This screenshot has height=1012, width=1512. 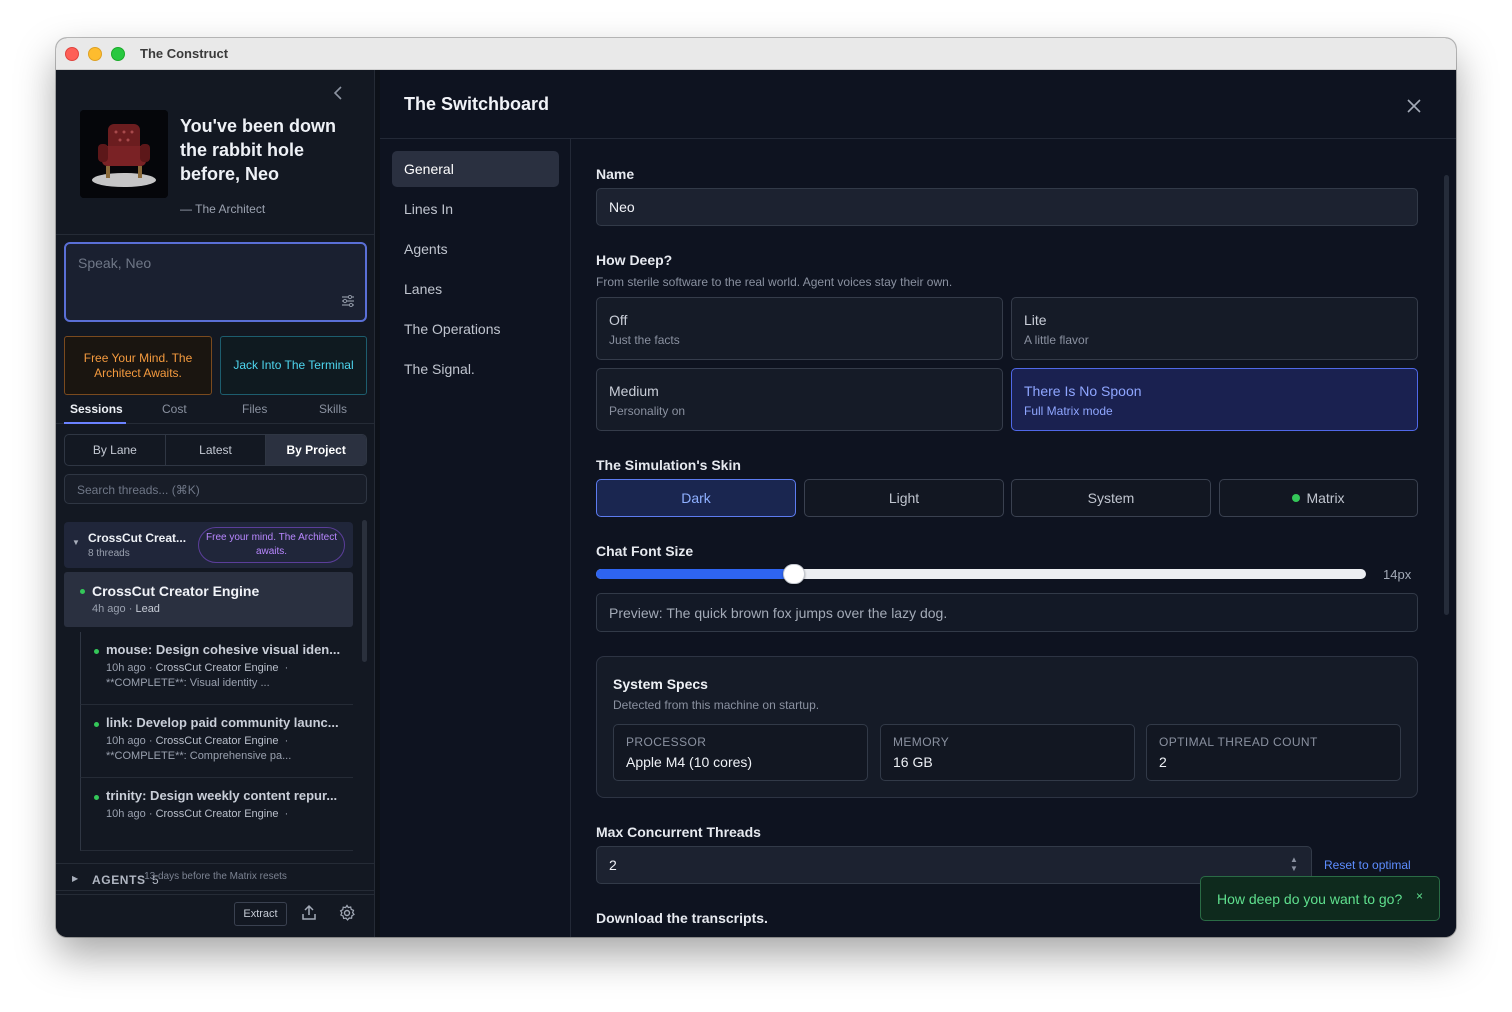 What do you see at coordinates (364, 591) in the screenshot?
I see `thread-list-scrollbar` at bounding box center [364, 591].